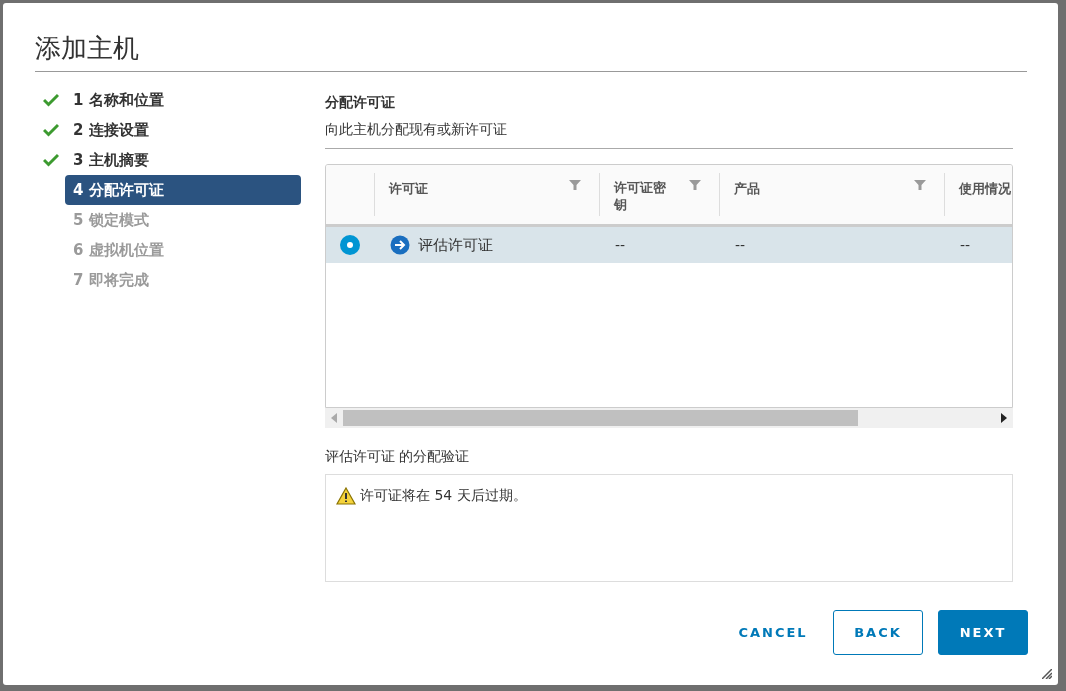 The width and height of the screenshot is (1066, 691). Describe the element at coordinates (486, 194) in the screenshot. I see `column-header: 许可证` at that location.